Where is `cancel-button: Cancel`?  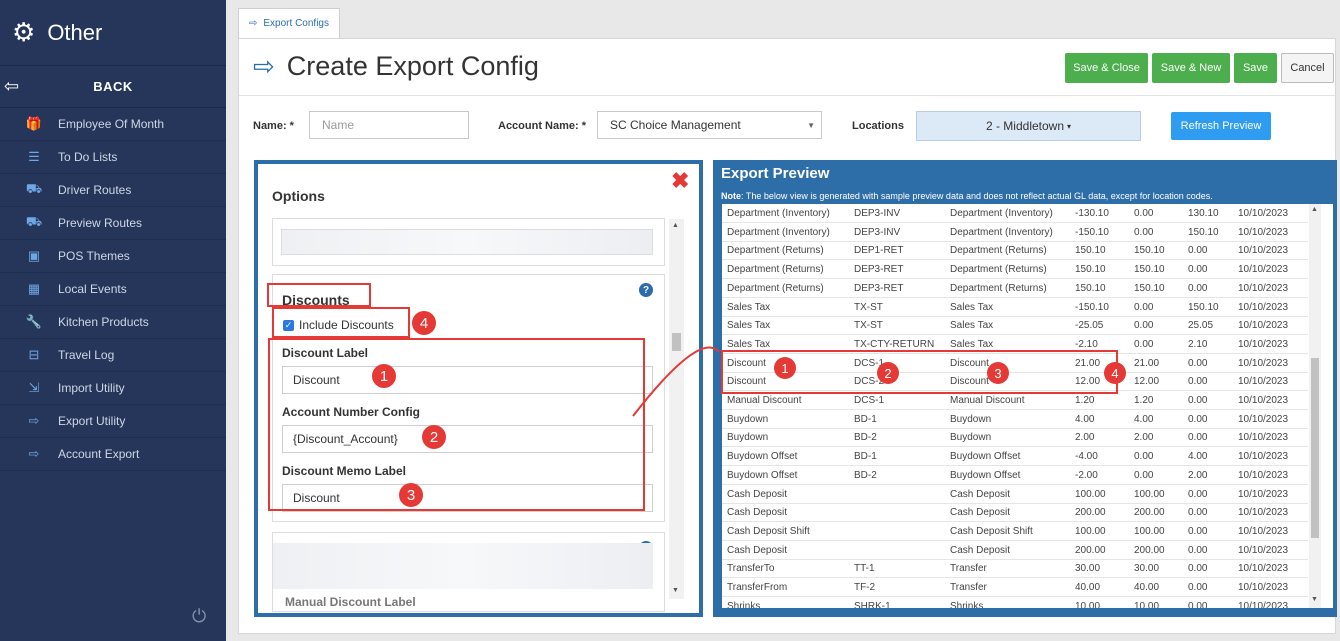 cancel-button: Cancel is located at coordinates (1307, 68).